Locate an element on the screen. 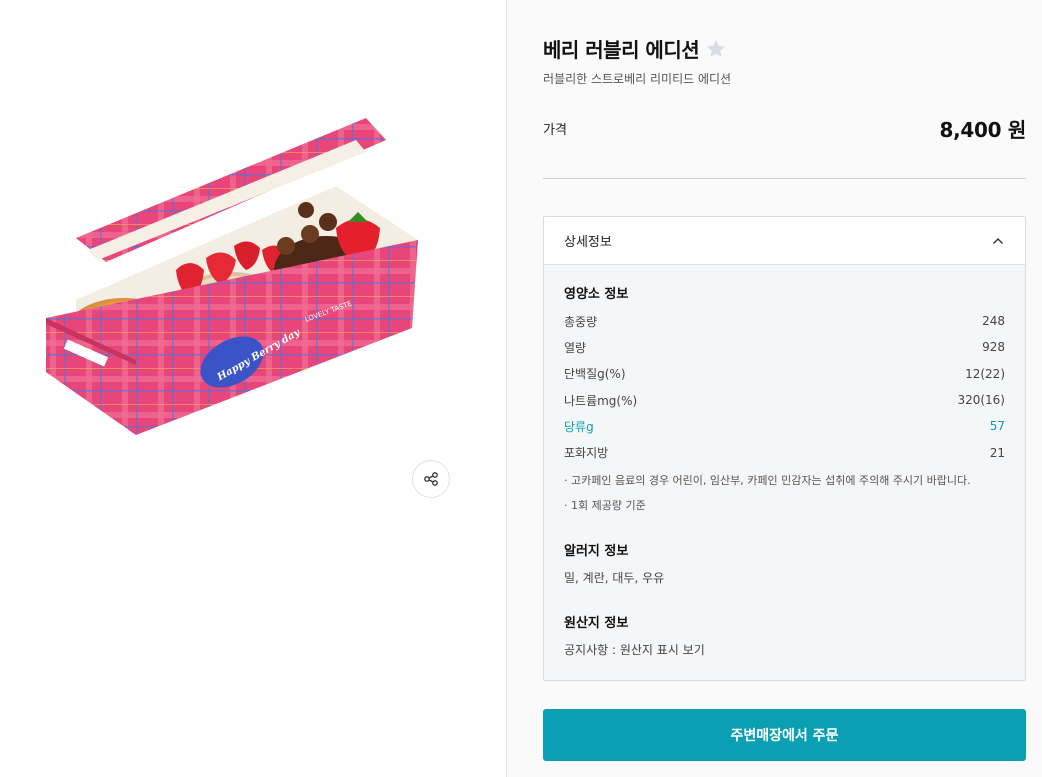 This screenshot has width=1042, height=777. nutrition-row: 포화지방 21 is located at coordinates (784, 452).